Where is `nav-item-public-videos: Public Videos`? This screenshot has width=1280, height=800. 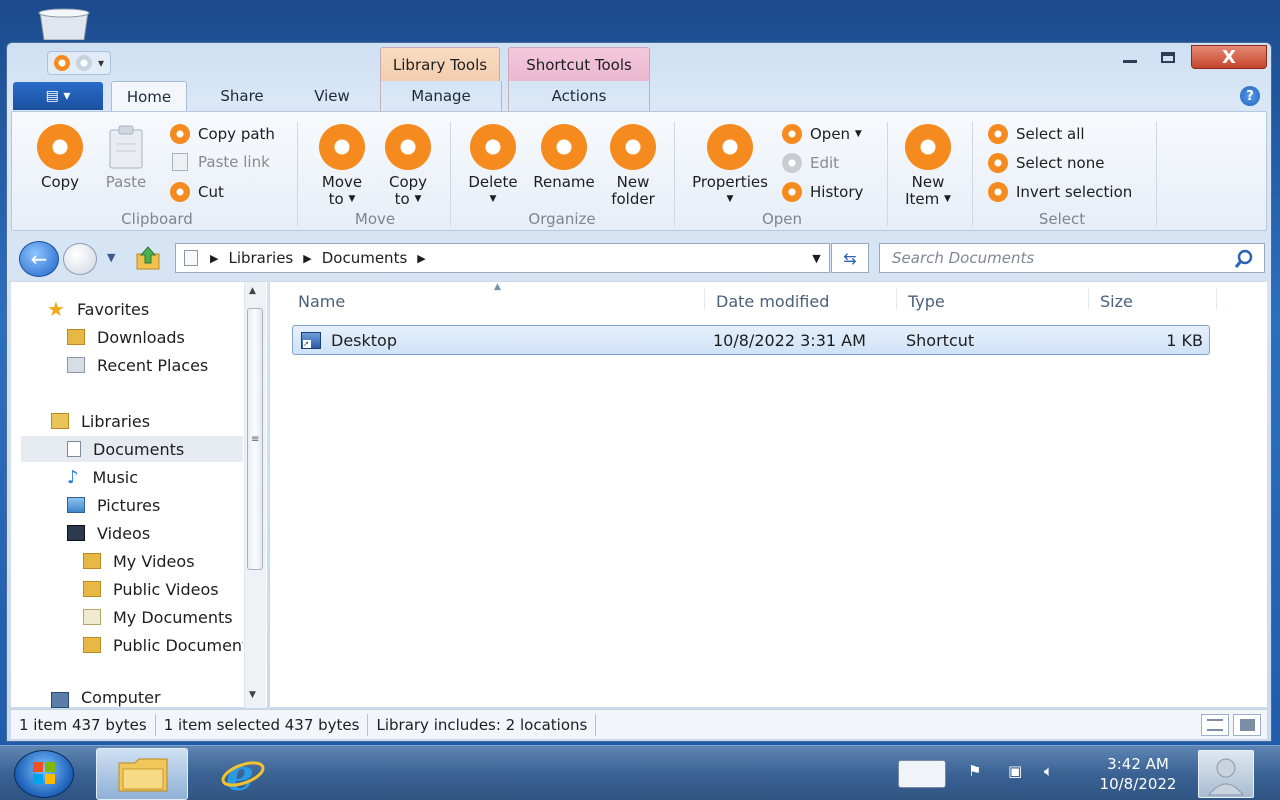 nav-item-public-videos: Public Videos is located at coordinates (151, 589).